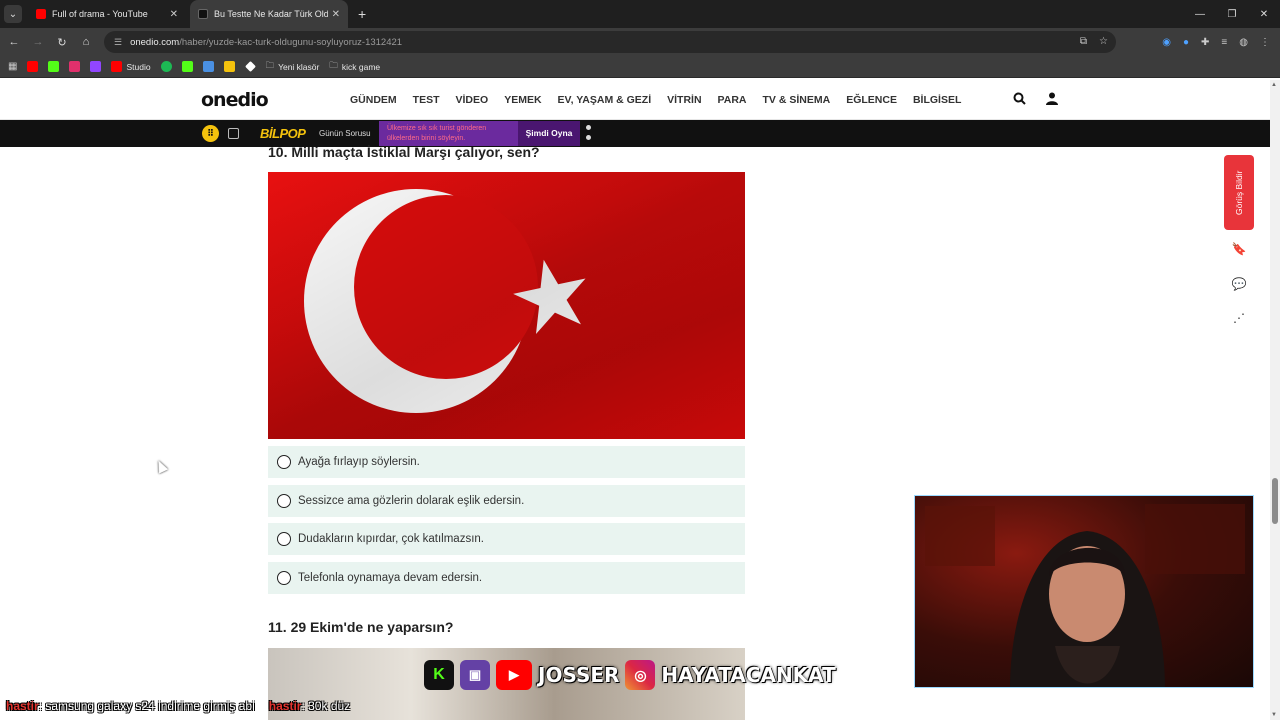 This screenshot has width=1280, height=720. I want to click on install-app-icon: ⧉, so click(1083, 41).